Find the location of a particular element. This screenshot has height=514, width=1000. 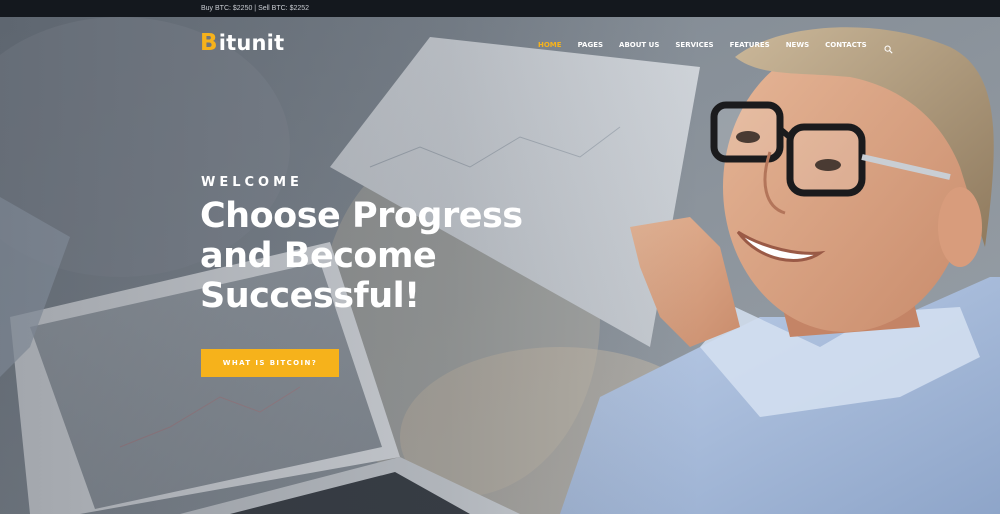

hero-eyebrow: WELCOME is located at coordinates (252, 182).